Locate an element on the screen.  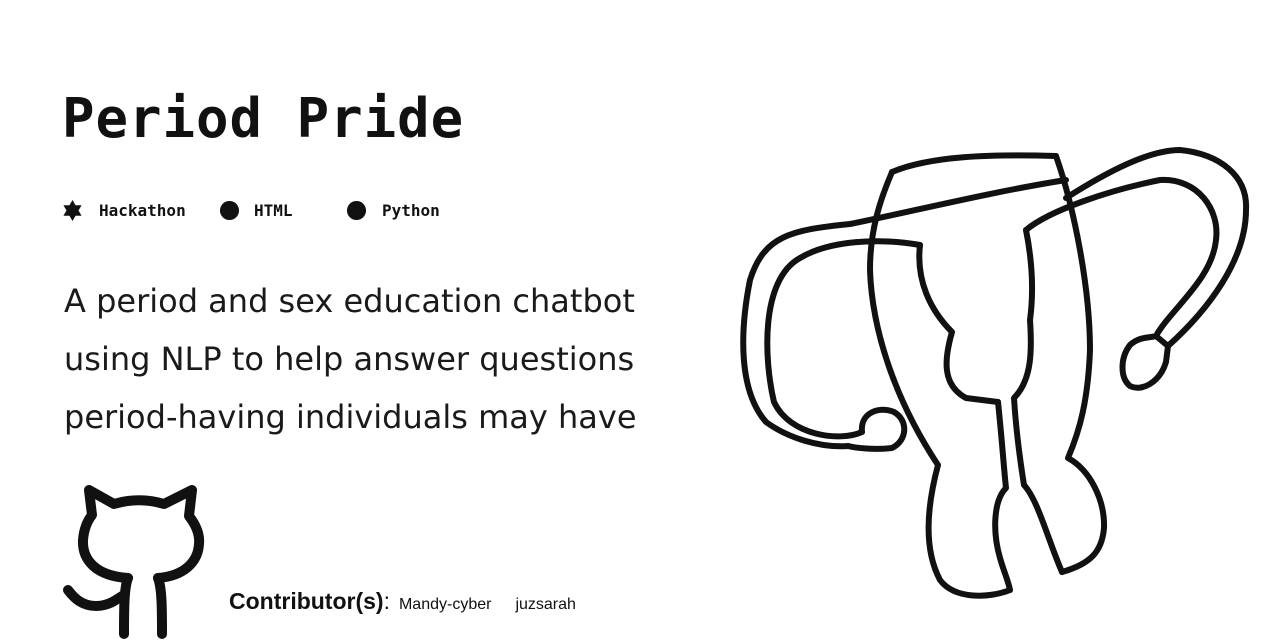
tag-label: Hackathon is located at coordinates (142, 210).